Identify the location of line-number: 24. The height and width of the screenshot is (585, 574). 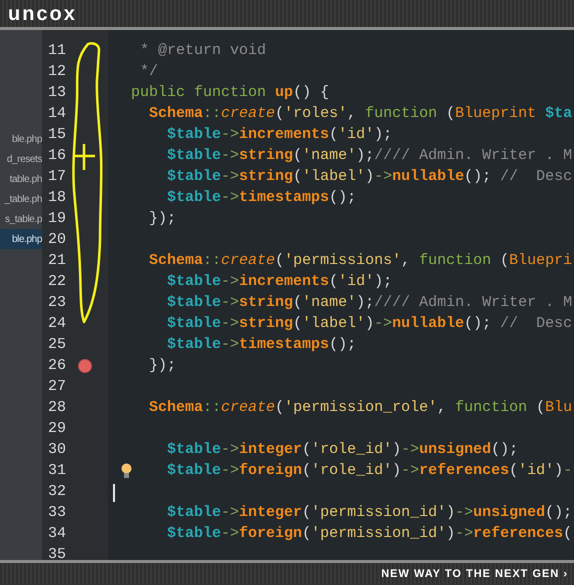
(57, 323).